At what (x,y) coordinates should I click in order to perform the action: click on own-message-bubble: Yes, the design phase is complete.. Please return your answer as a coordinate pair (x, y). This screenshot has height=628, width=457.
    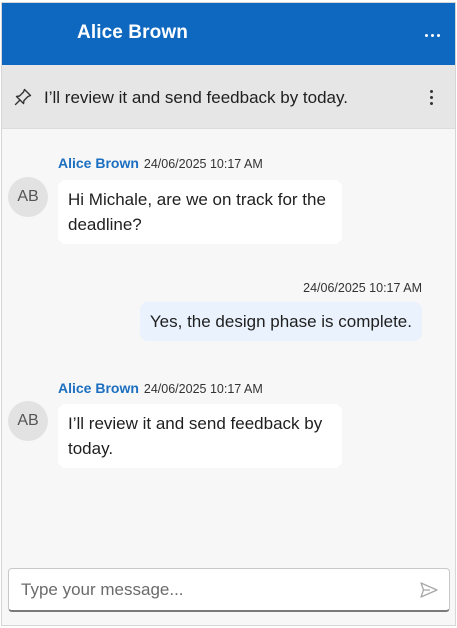
    Looking at the image, I should click on (280, 321).